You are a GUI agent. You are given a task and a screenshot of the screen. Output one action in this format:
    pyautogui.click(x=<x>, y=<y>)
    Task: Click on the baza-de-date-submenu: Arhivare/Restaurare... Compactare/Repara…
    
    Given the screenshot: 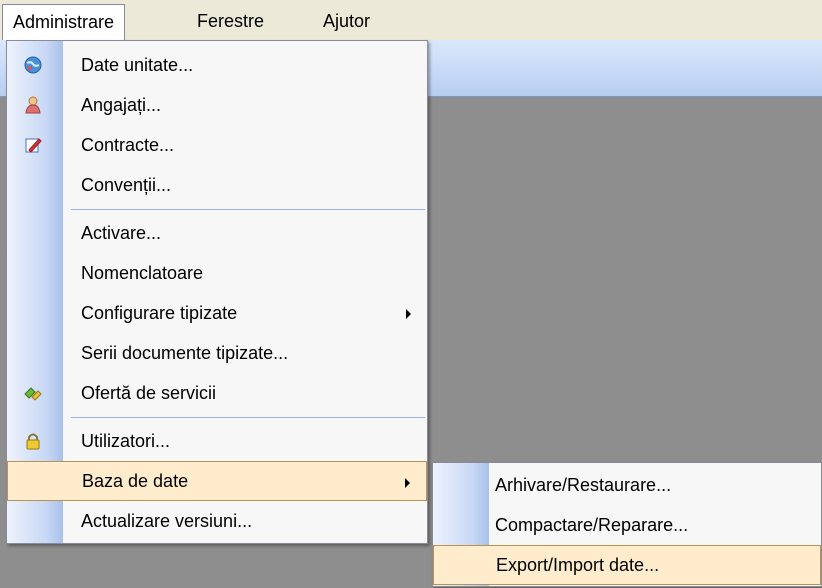 What is the action you would take?
    pyautogui.click(x=627, y=524)
    